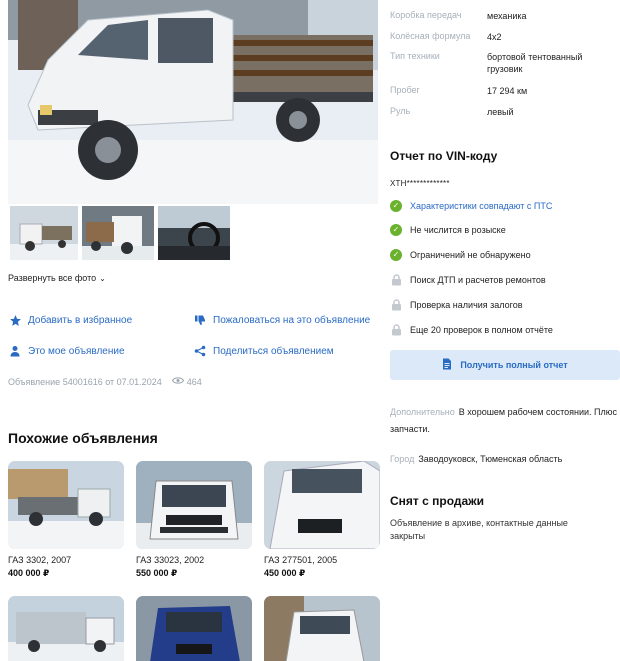 The height and width of the screenshot is (661, 620). What do you see at coordinates (292, 320) in the screenshot?
I see `complain-label: Пожаловаться на это объявление` at bounding box center [292, 320].